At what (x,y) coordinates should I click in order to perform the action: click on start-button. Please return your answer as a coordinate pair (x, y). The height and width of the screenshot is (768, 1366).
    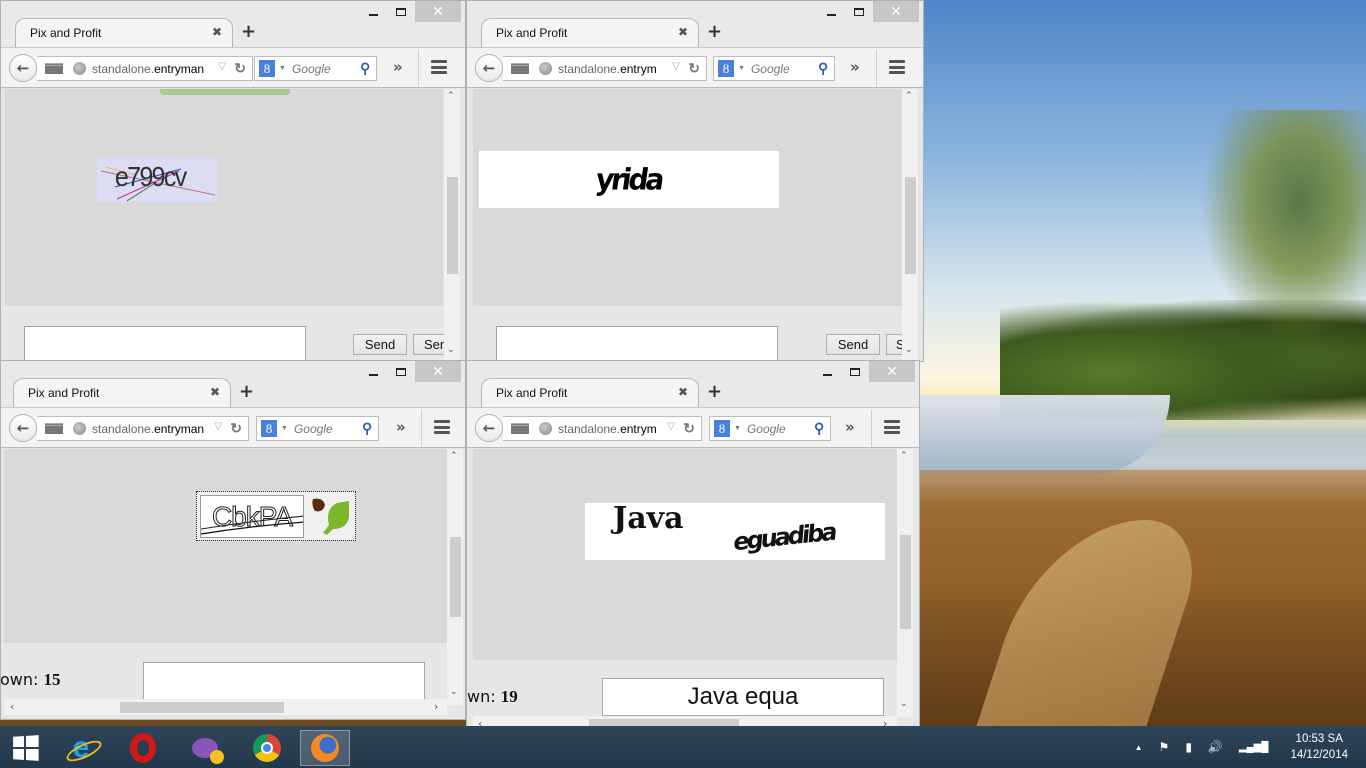
    Looking at the image, I should click on (25, 748).